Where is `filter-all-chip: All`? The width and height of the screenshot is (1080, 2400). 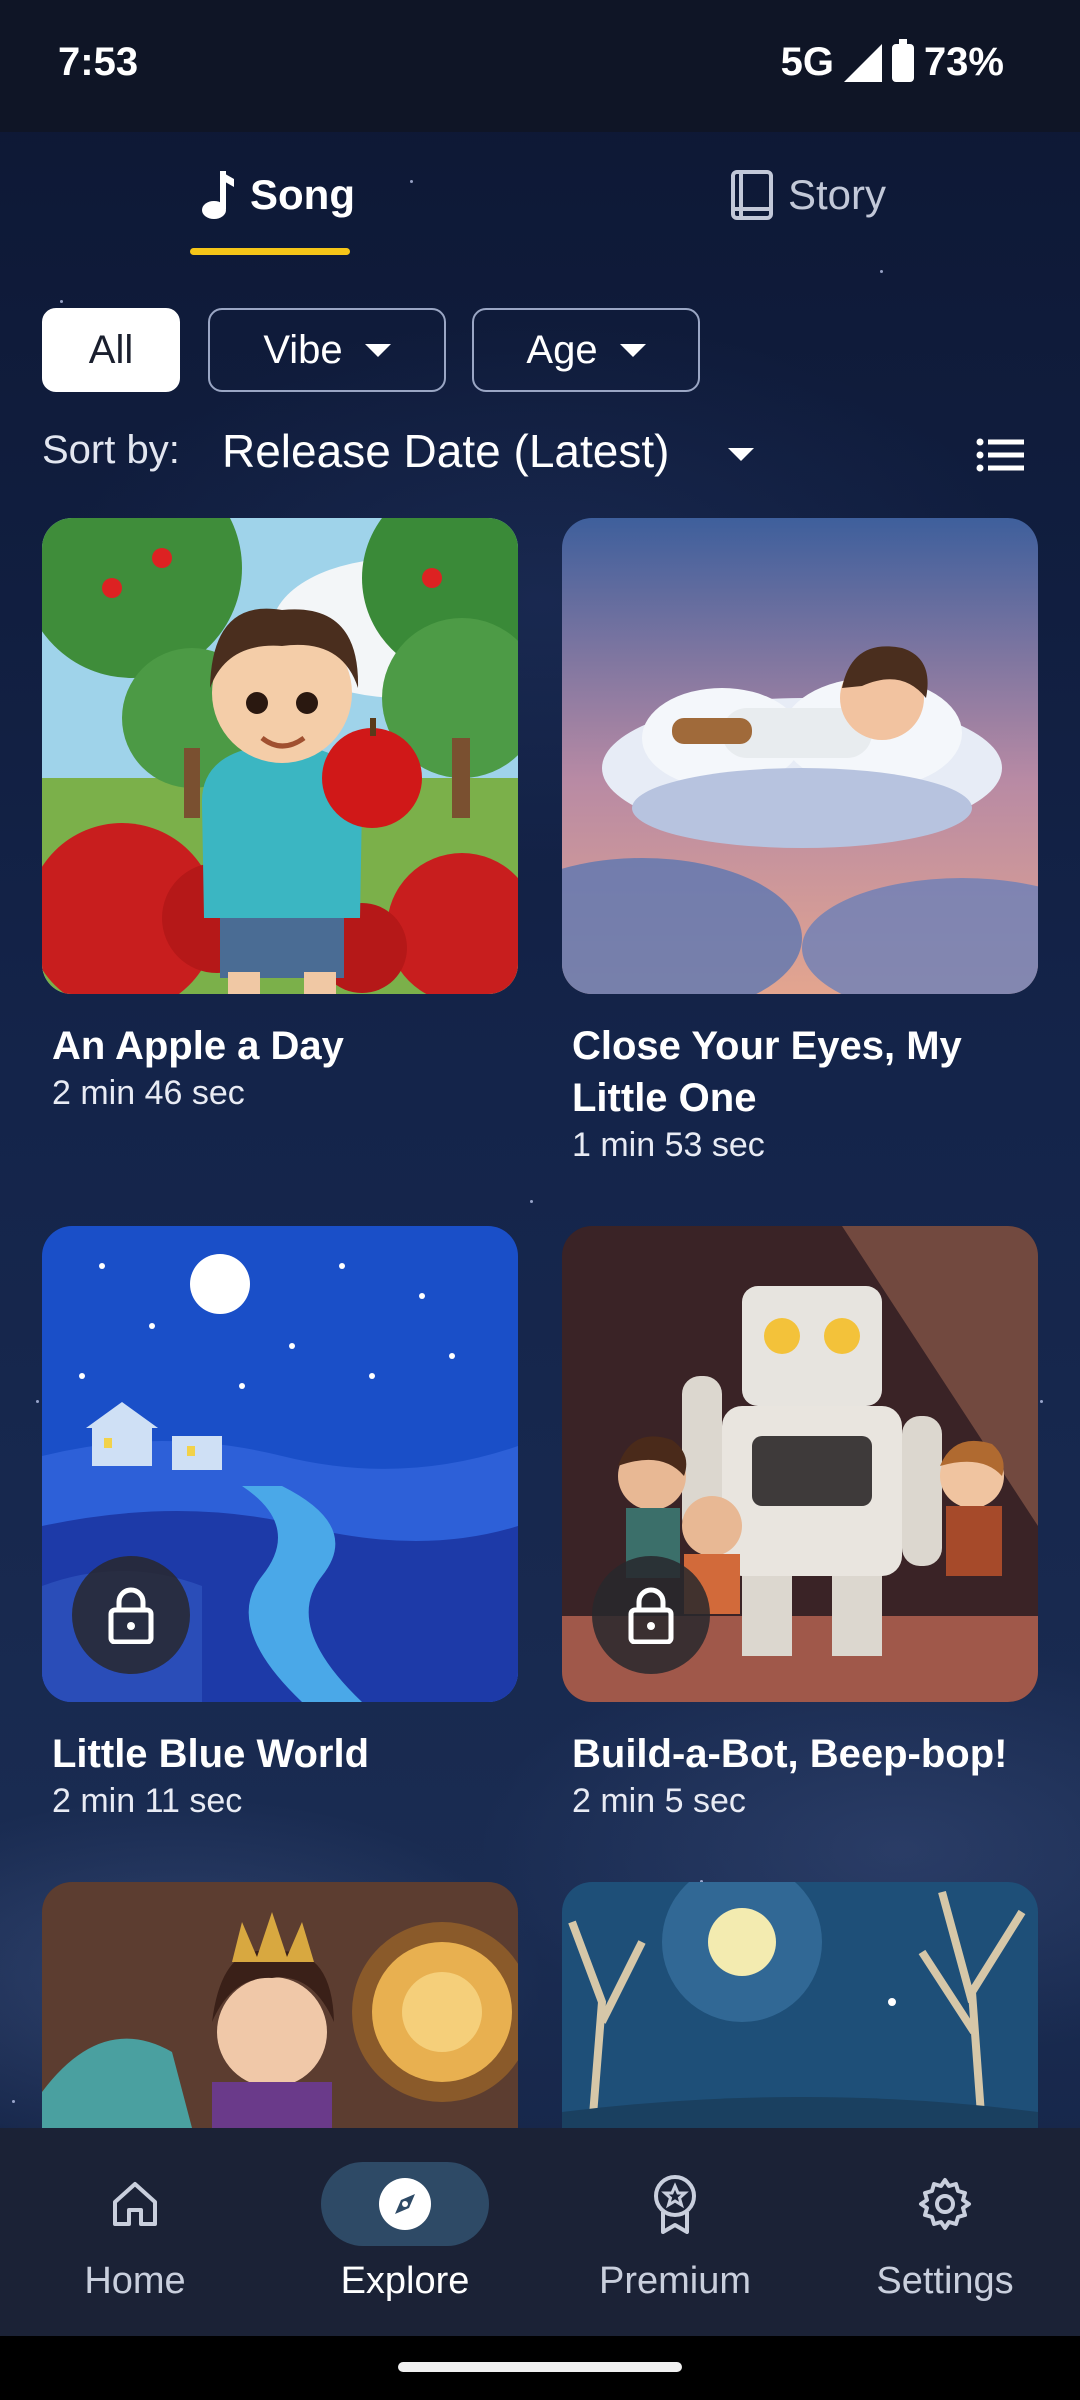 filter-all-chip: All is located at coordinates (111, 350).